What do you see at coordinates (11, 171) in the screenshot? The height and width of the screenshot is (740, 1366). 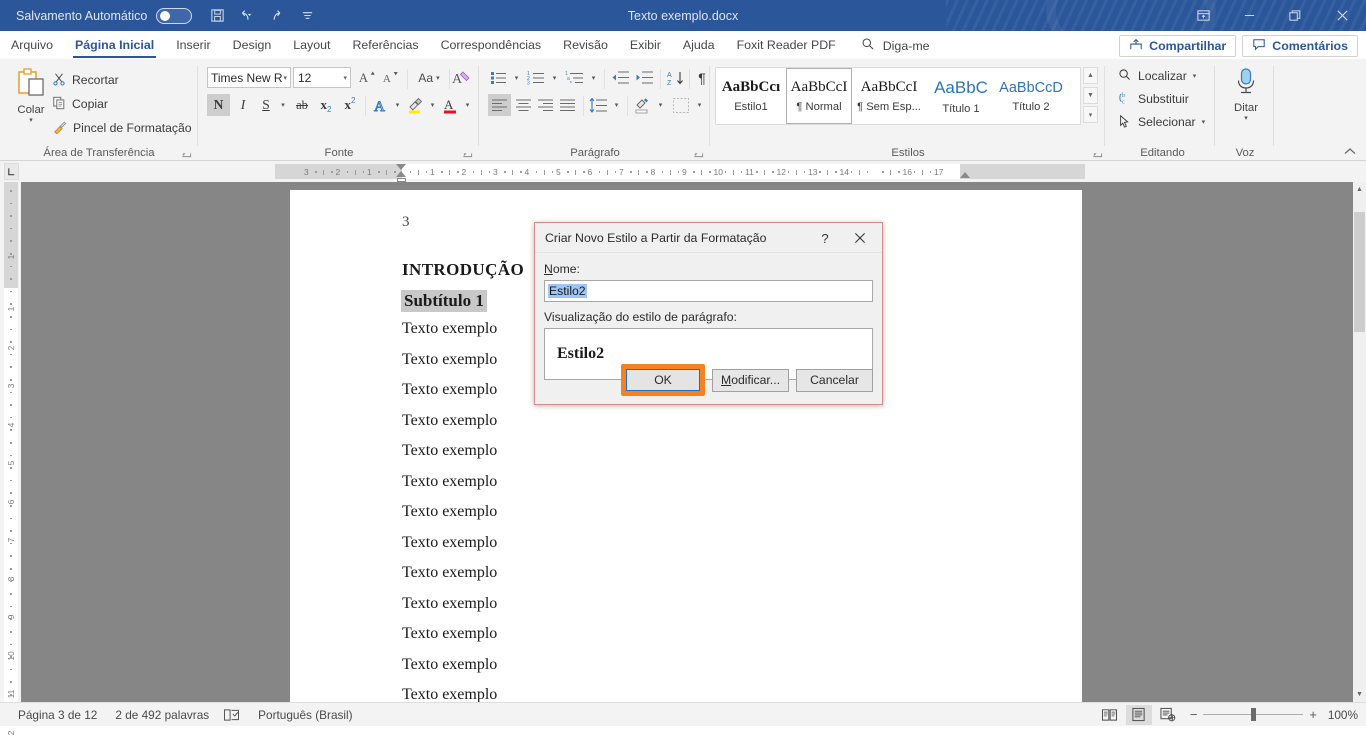 I see `tab-stop-selector` at bounding box center [11, 171].